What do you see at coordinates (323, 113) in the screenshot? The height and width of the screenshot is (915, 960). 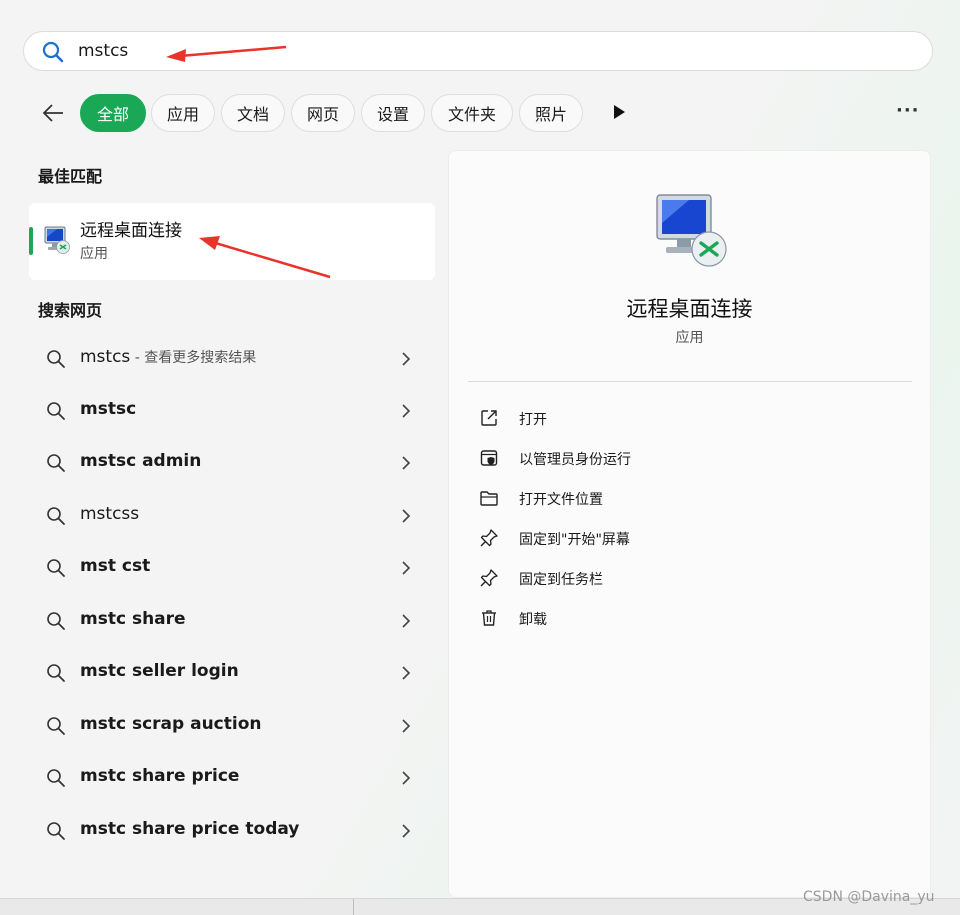 I see `filter-chip-web: 网页` at bounding box center [323, 113].